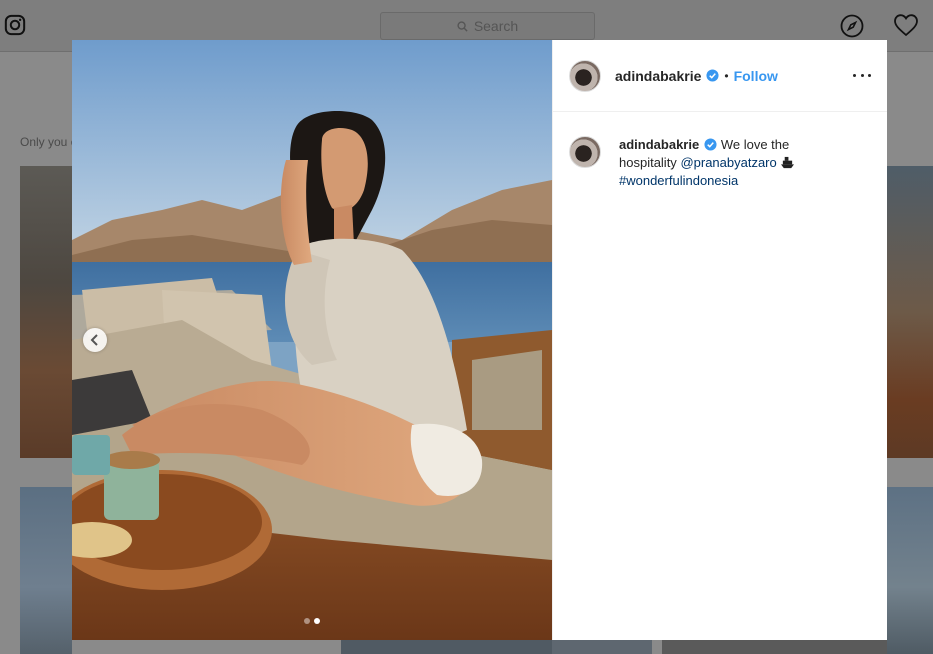 The height and width of the screenshot is (654, 933). Describe the element at coordinates (15, 25) in the screenshot. I see `instagram-logo-icon` at that location.